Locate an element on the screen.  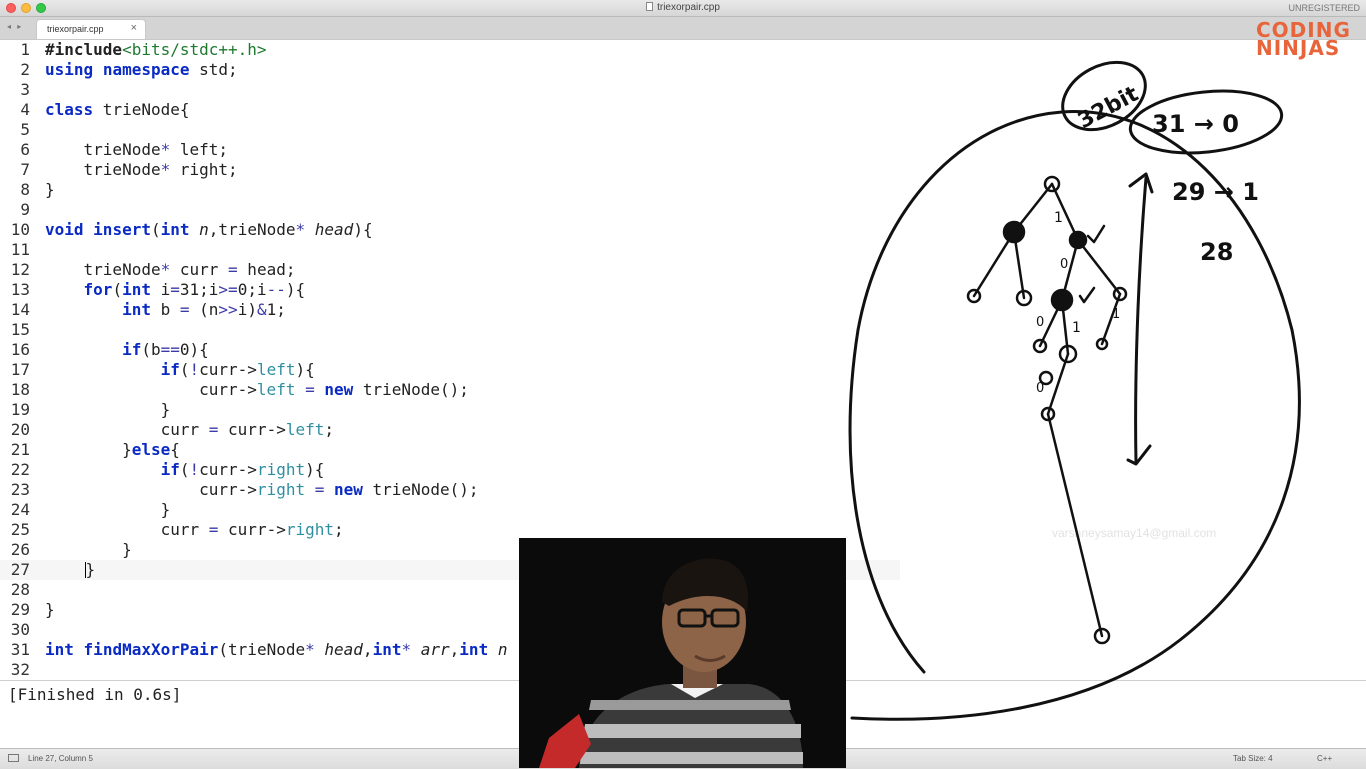
token: std; is located at coordinates (213, 69).